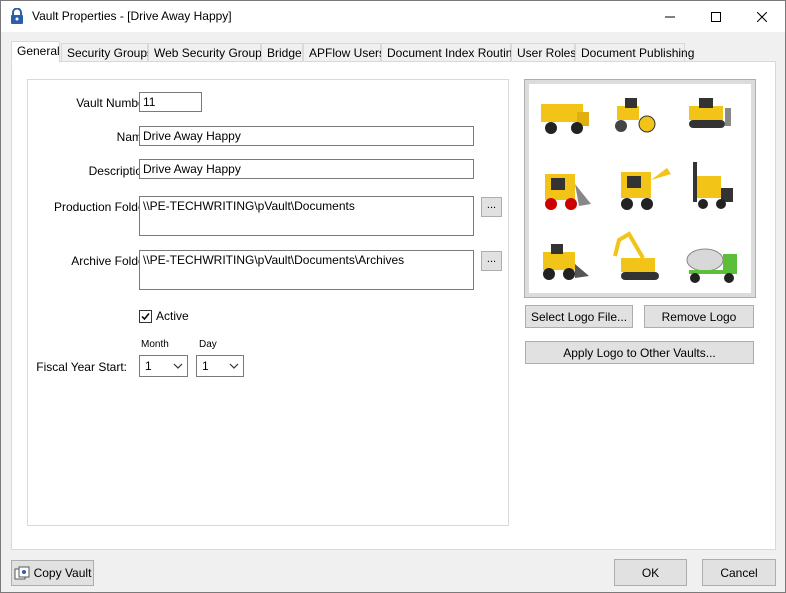  I want to click on tab-document-index-routing: Document Index Routing, so click(450, 52).